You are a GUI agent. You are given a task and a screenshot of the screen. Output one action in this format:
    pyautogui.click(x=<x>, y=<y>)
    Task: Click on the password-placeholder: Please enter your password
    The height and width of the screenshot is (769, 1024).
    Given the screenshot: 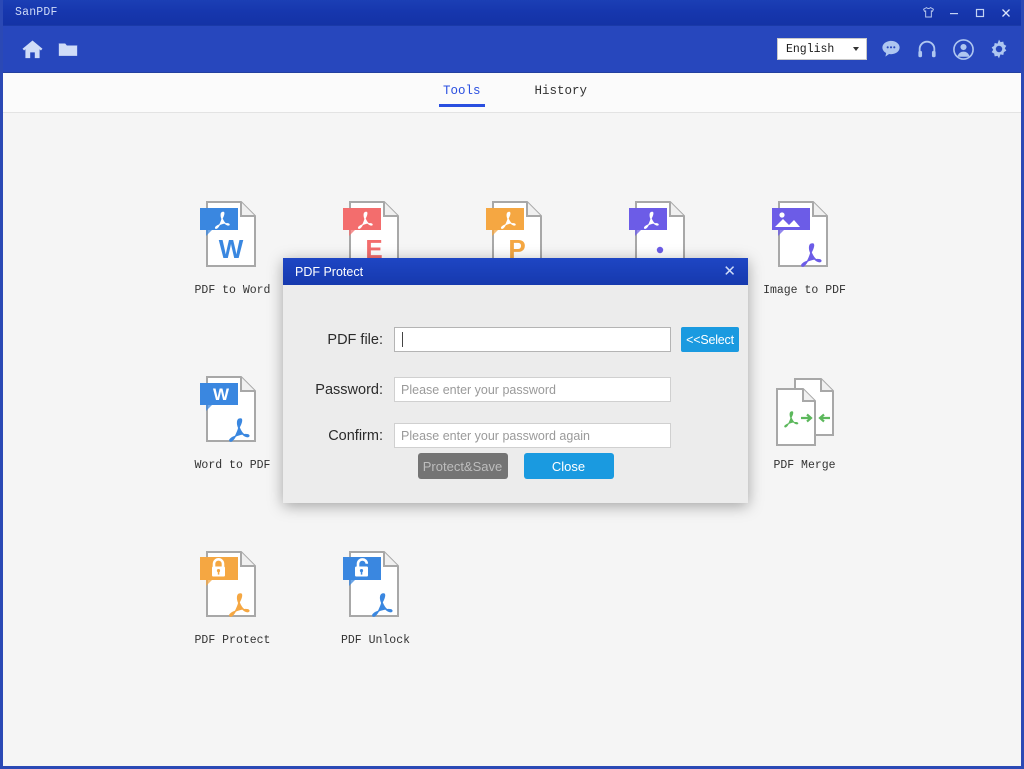 What is the action you would take?
    pyautogui.click(x=478, y=389)
    